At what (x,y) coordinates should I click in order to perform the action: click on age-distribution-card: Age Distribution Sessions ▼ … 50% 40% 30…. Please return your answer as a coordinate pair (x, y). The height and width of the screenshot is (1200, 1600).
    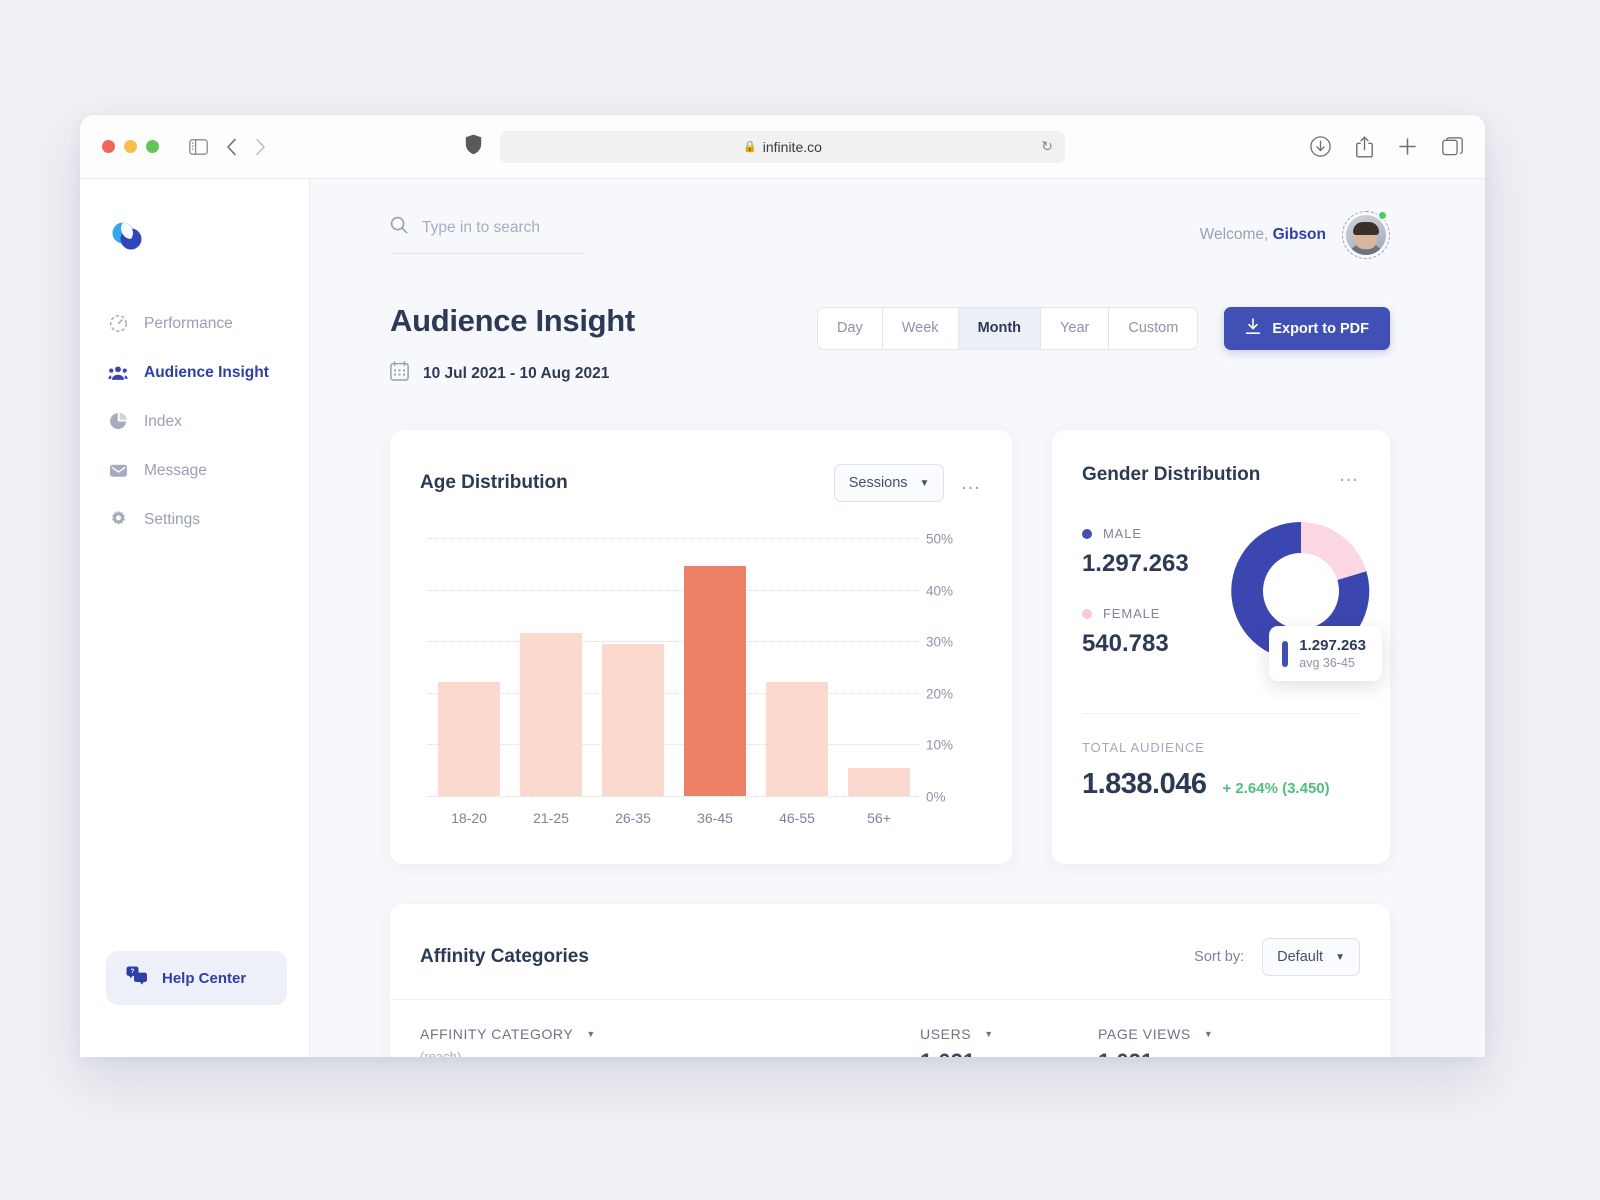
    Looking at the image, I should click on (701, 647).